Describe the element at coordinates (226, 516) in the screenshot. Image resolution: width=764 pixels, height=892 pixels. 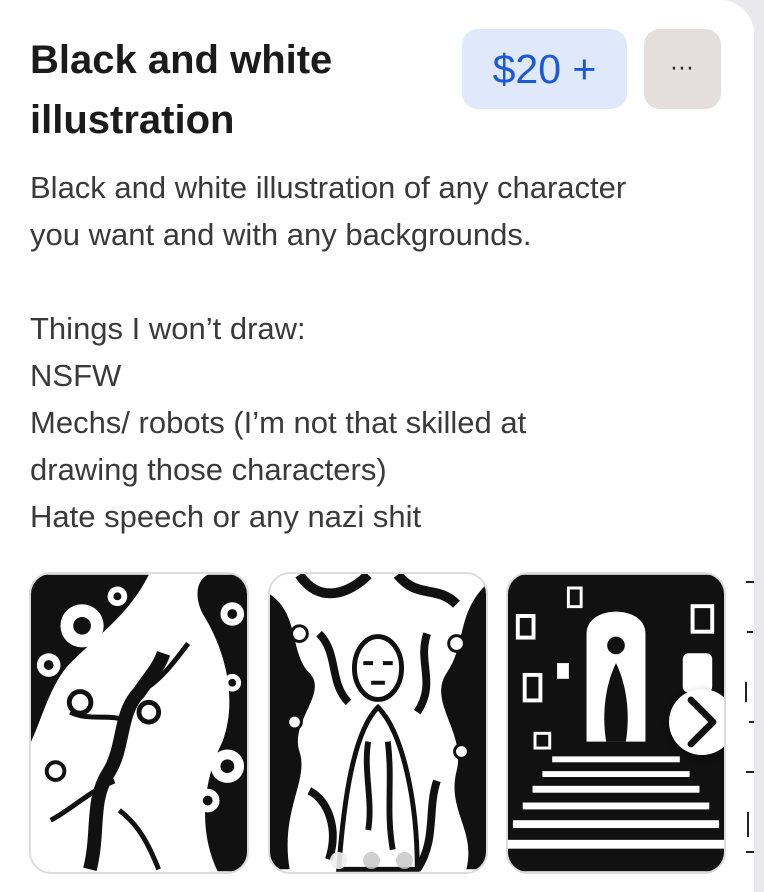
I see `description-line: Hate speech or any nazi shit` at that location.